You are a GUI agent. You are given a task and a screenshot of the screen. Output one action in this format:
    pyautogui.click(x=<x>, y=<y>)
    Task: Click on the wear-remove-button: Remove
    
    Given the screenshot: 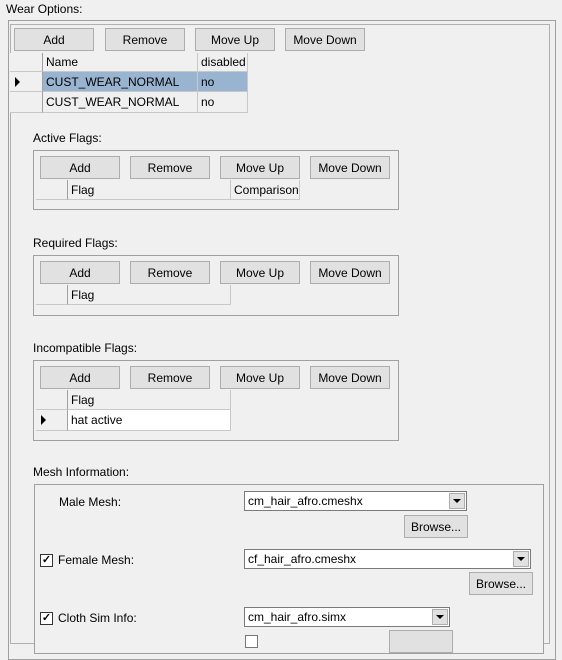 What is the action you would take?
    pyautogui.click(x=145, y=39)
    